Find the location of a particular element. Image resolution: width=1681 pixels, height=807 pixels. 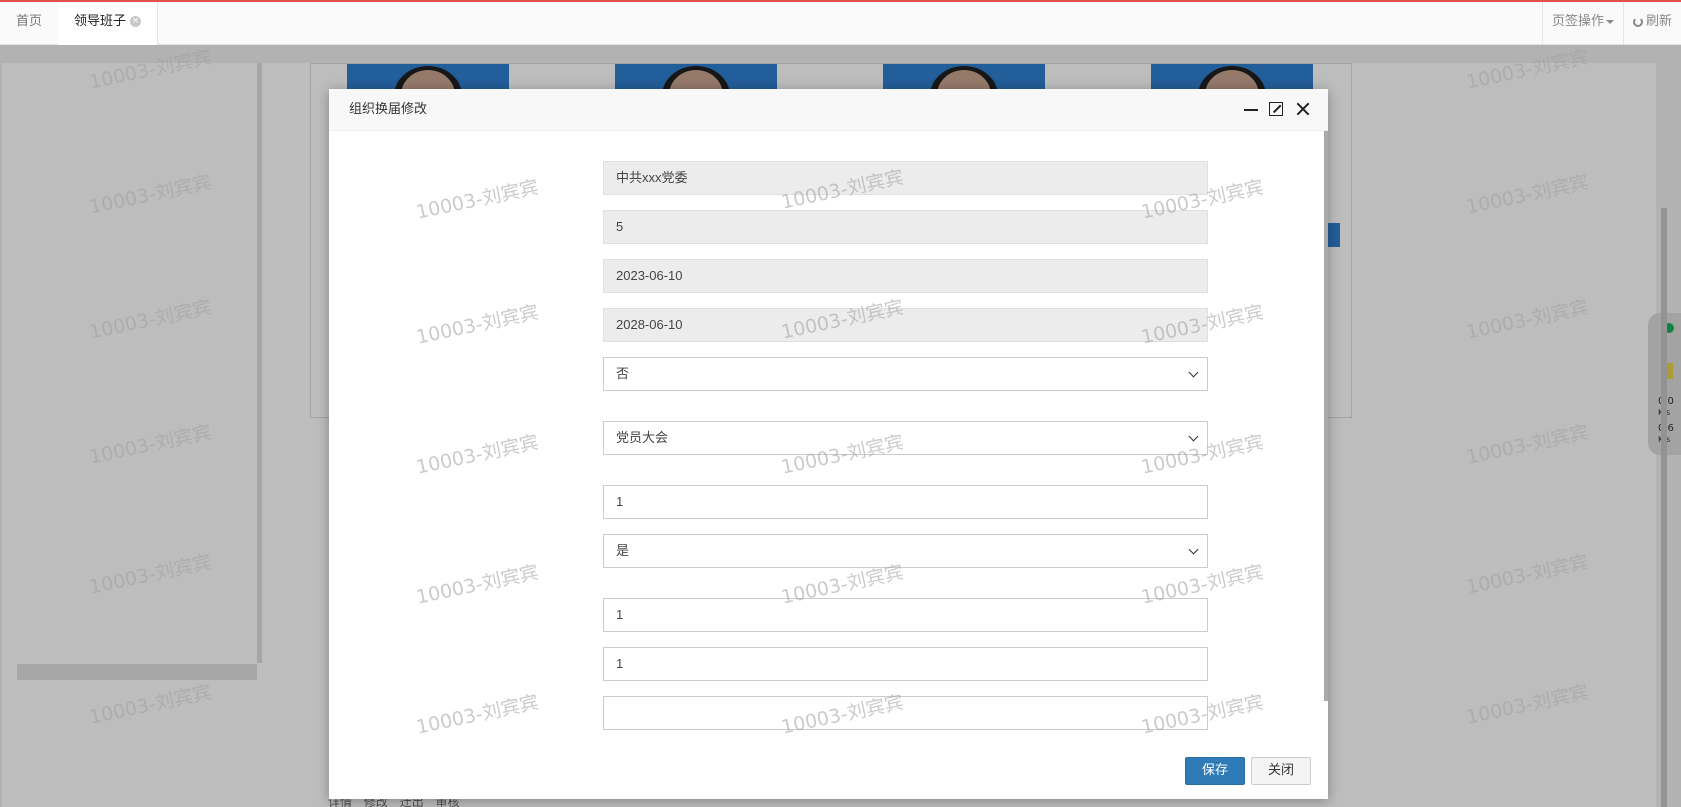

maximize-icon is located at coordinates (1276, 109).